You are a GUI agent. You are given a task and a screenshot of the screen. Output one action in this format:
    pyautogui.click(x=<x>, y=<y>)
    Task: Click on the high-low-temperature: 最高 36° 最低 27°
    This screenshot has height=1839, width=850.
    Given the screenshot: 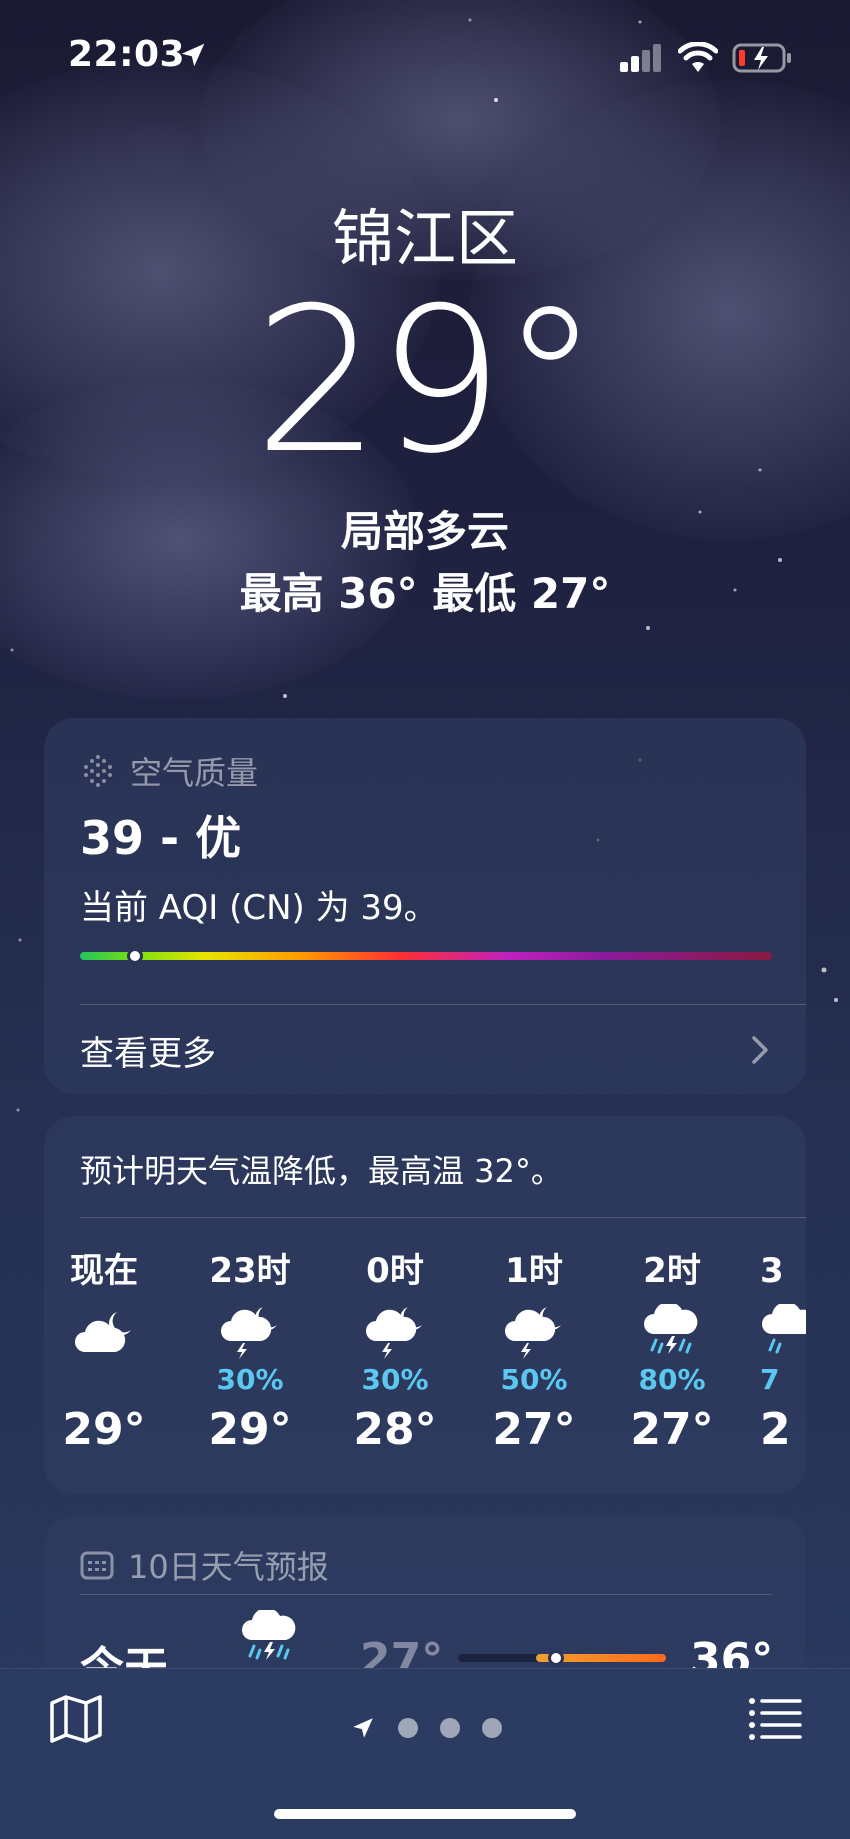 What is the action you would take?
    pyautogui.click(x=425, y=593)
    